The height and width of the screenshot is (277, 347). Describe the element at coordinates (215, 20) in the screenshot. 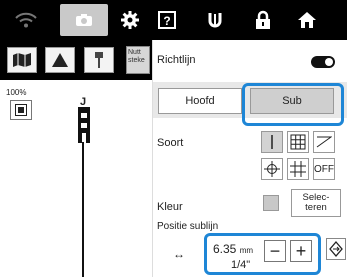

I see `thread-icon` at that location.